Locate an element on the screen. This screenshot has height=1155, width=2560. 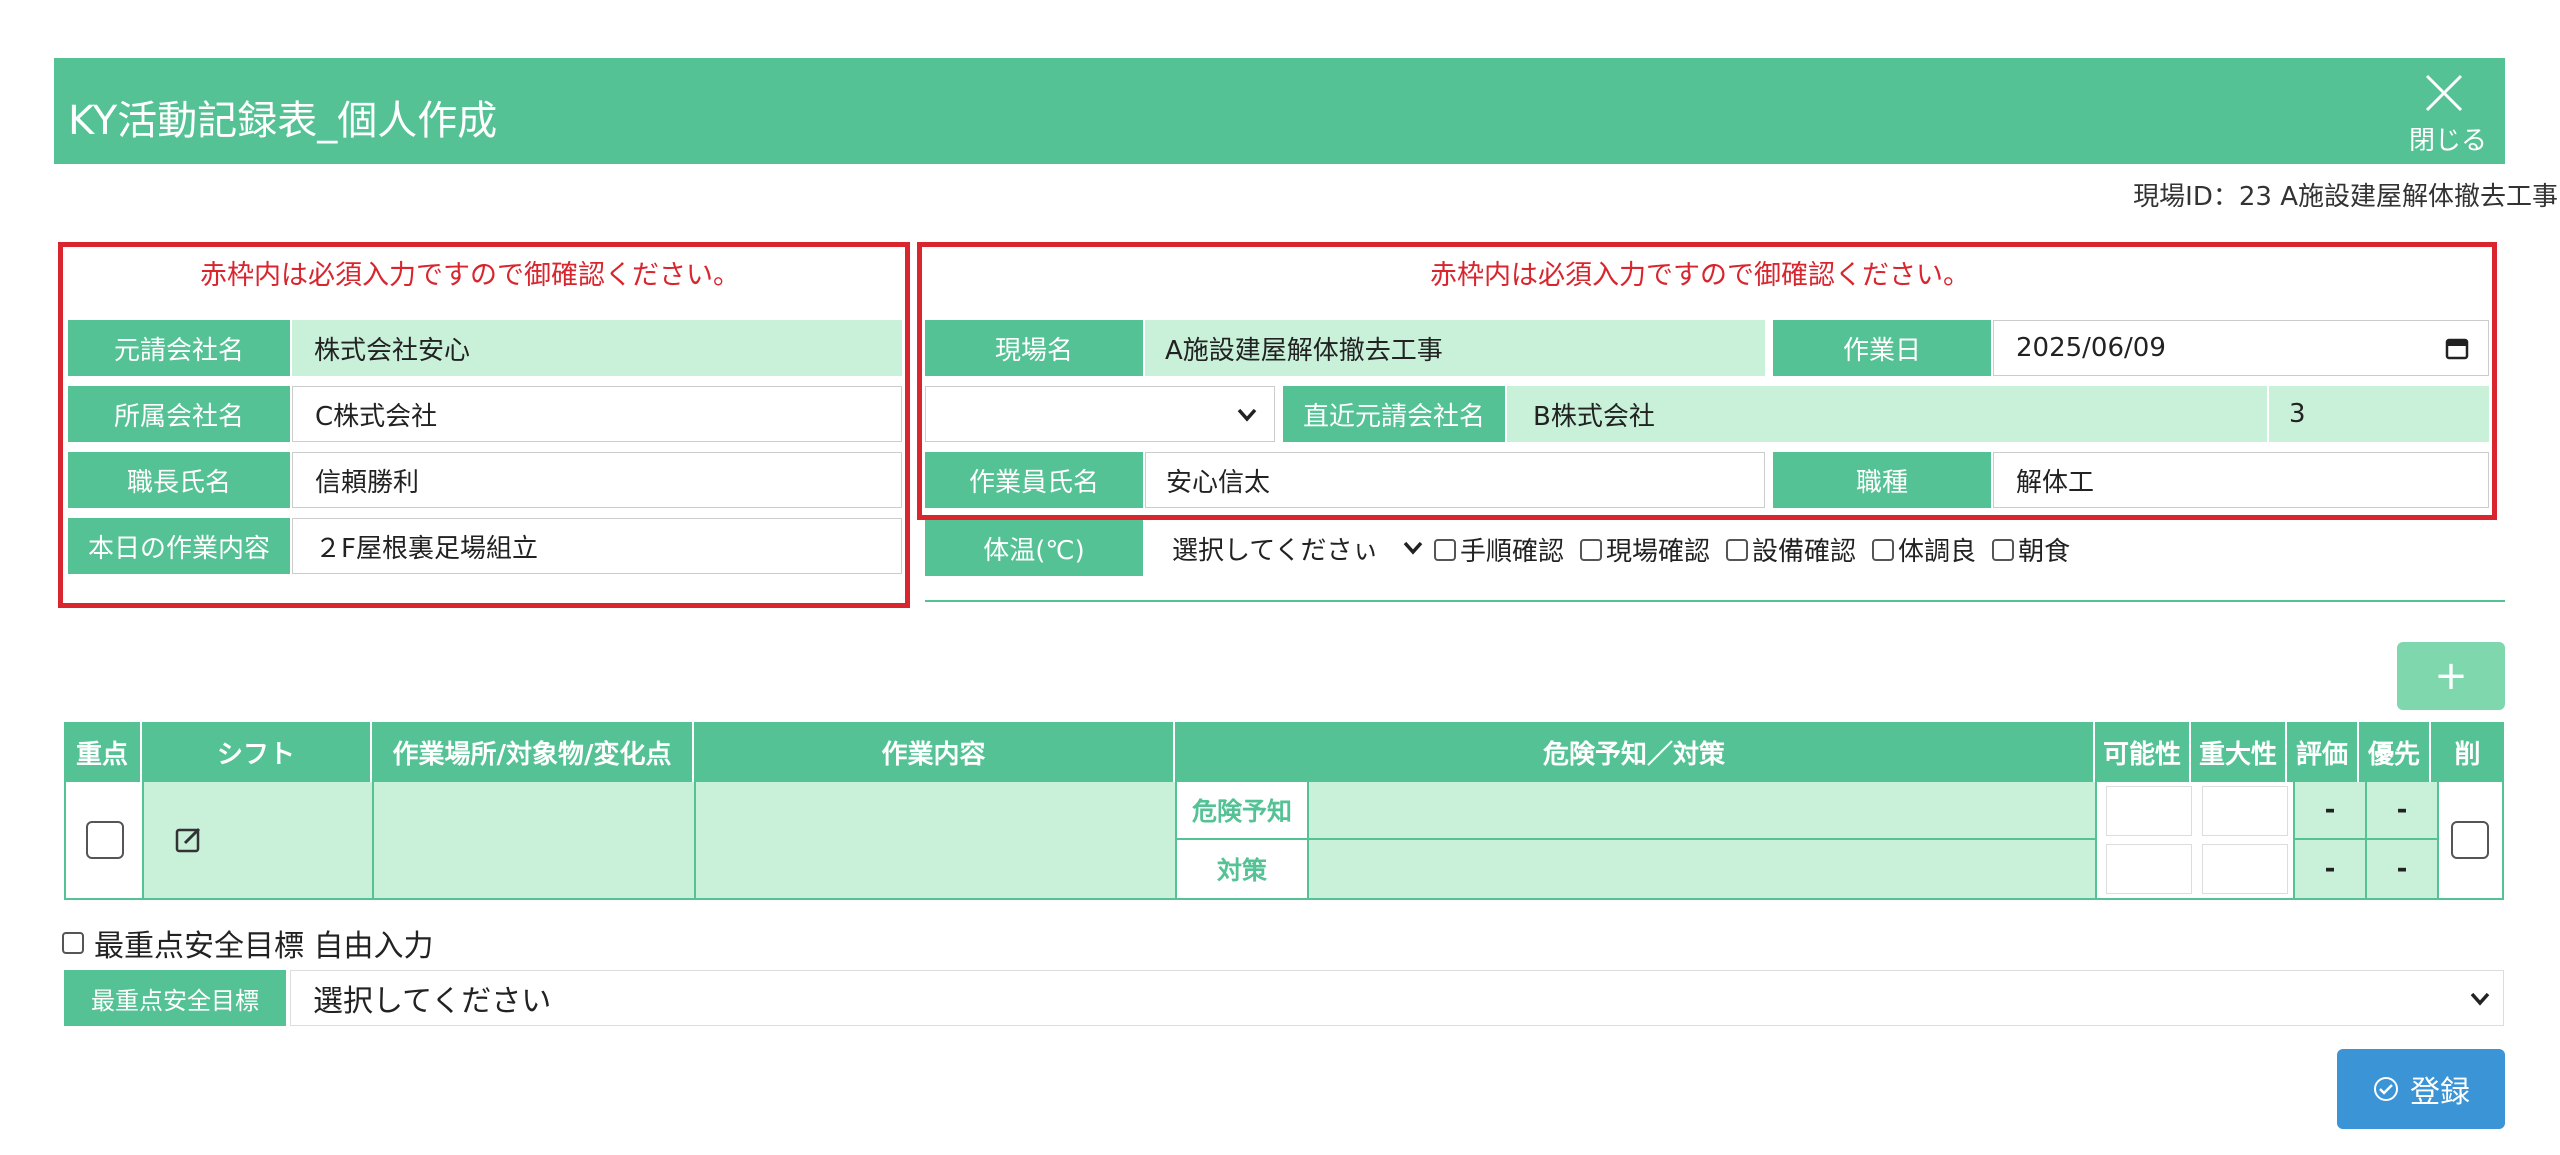
breakfast-label: 朝食 is located at coordinates (2044, 552).